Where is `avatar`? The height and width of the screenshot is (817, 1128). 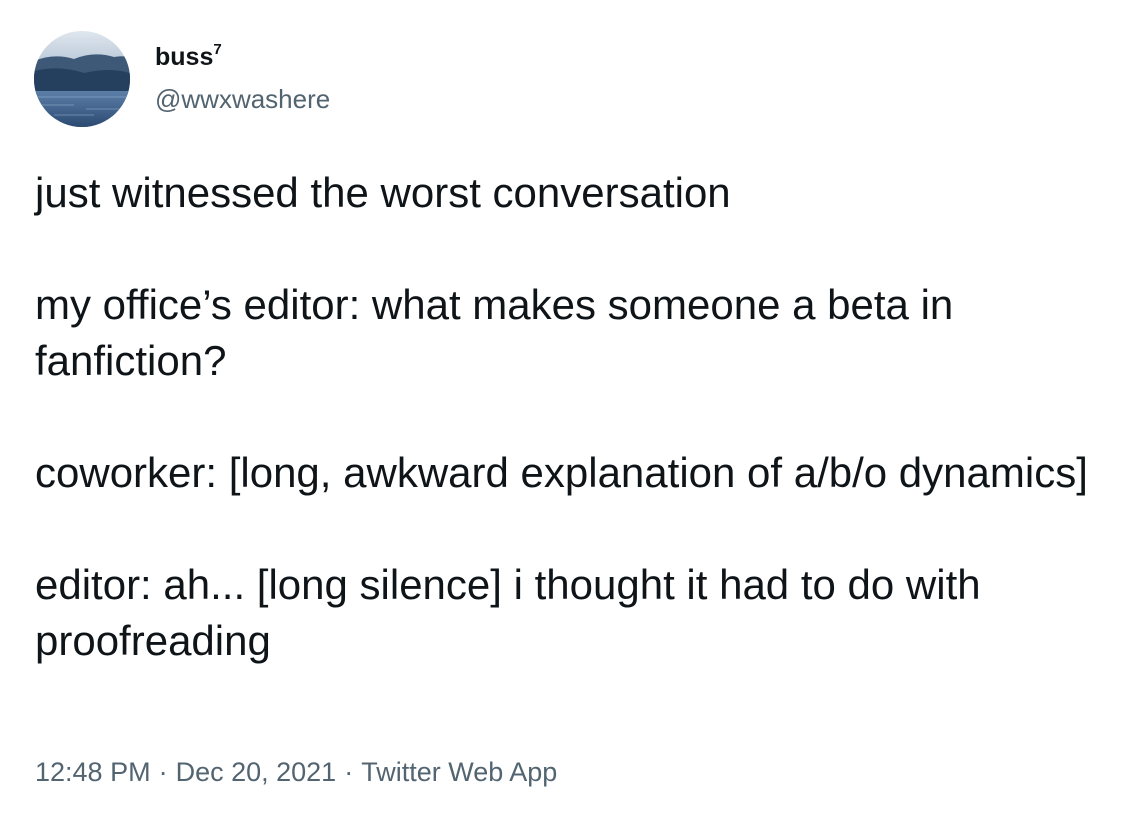
avatar is located at coordinates (82, 79).